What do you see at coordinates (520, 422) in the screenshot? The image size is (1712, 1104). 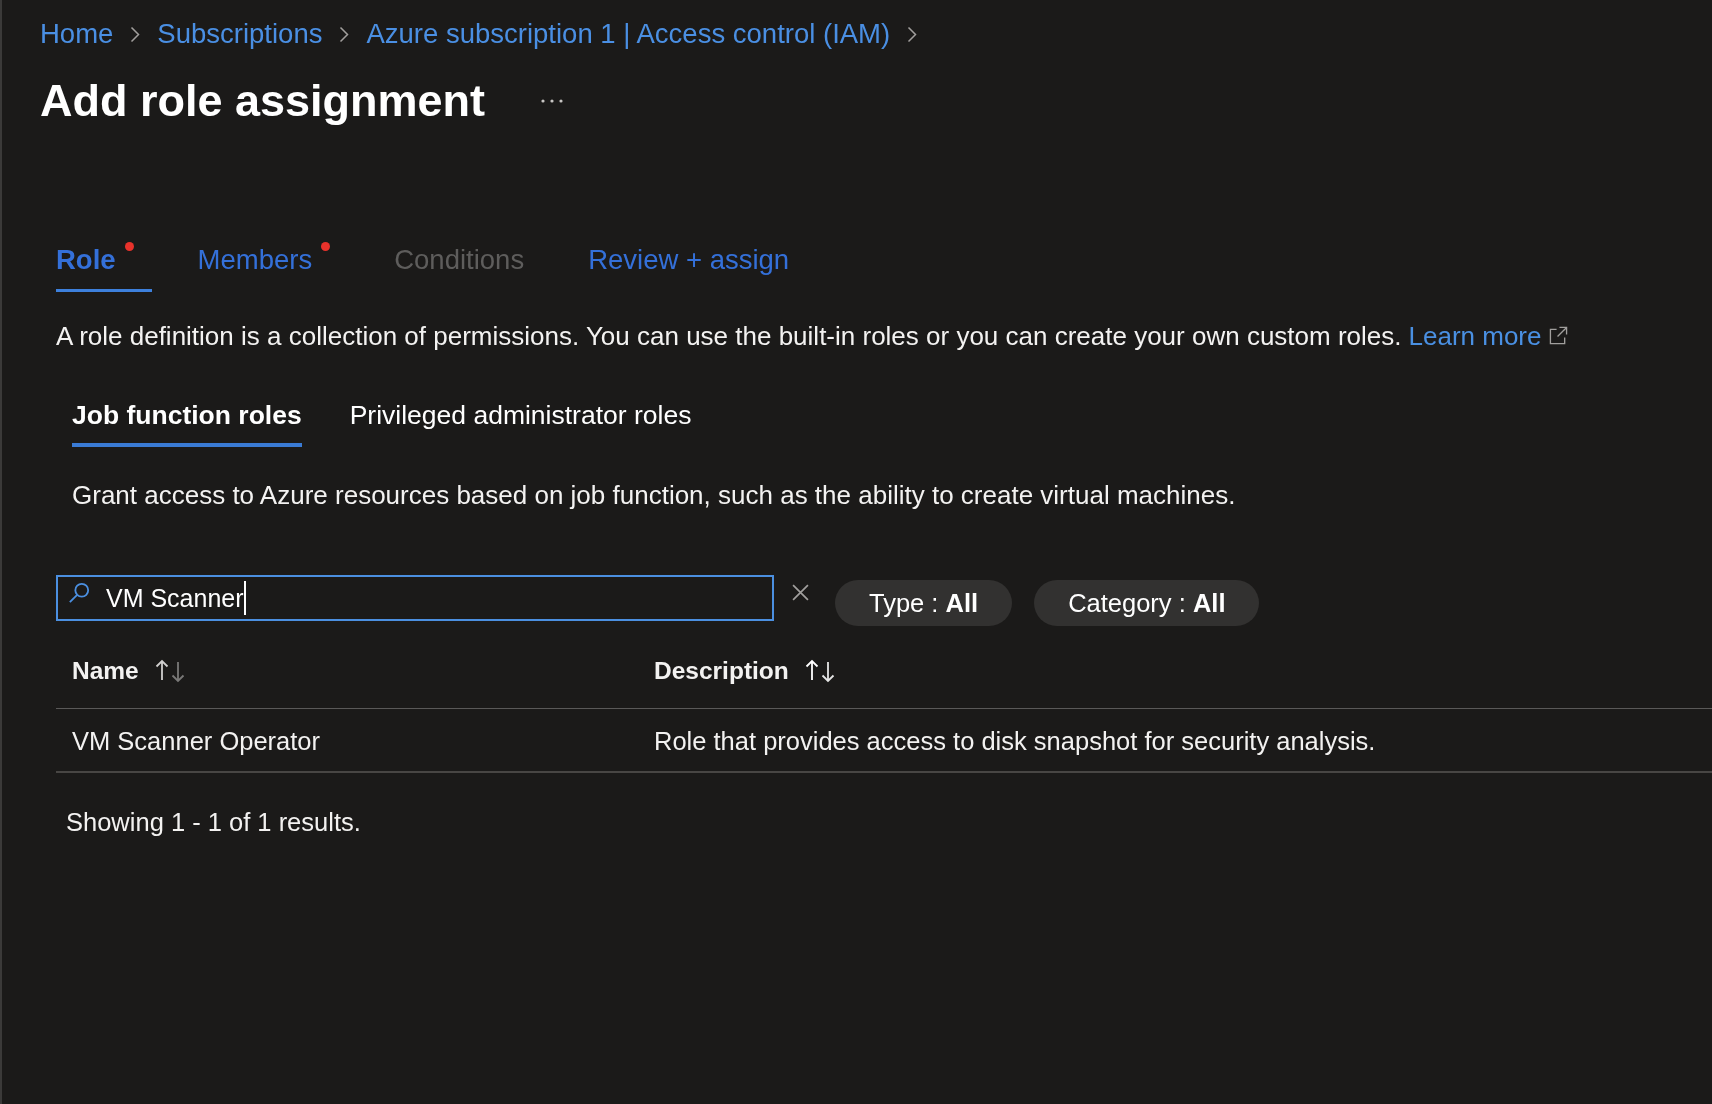 I see `role-type-tab: Privileged administrator roles` at bounding box center [520, 422].